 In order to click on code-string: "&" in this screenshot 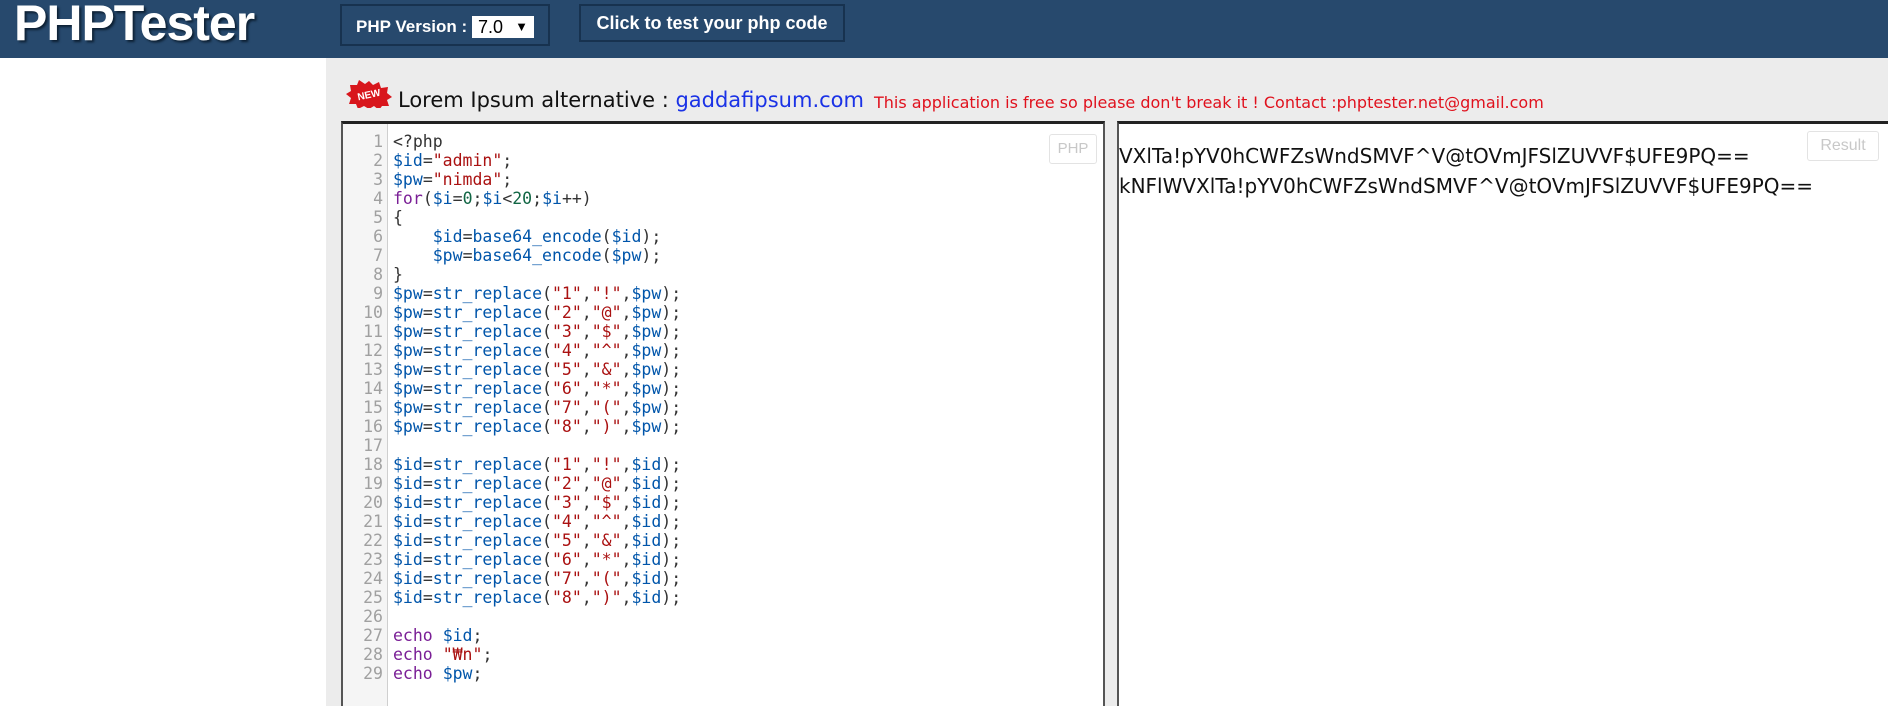, I will do `click(606, 369)`.